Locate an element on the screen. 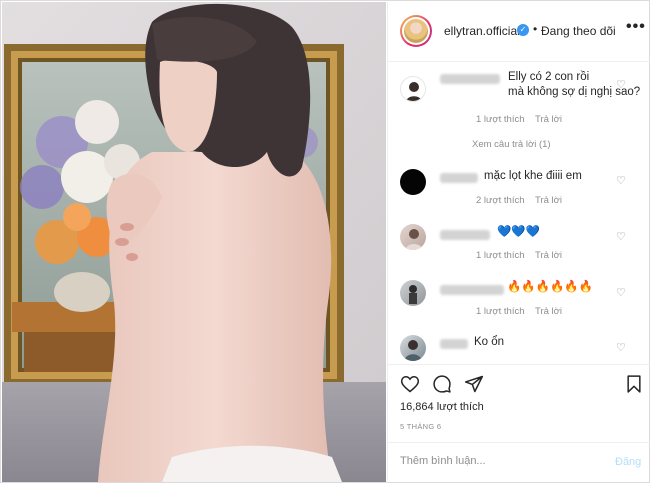  comment-text: 🔥🔥🔥🔥🔥🔥 is located at coordinates (550, 287).